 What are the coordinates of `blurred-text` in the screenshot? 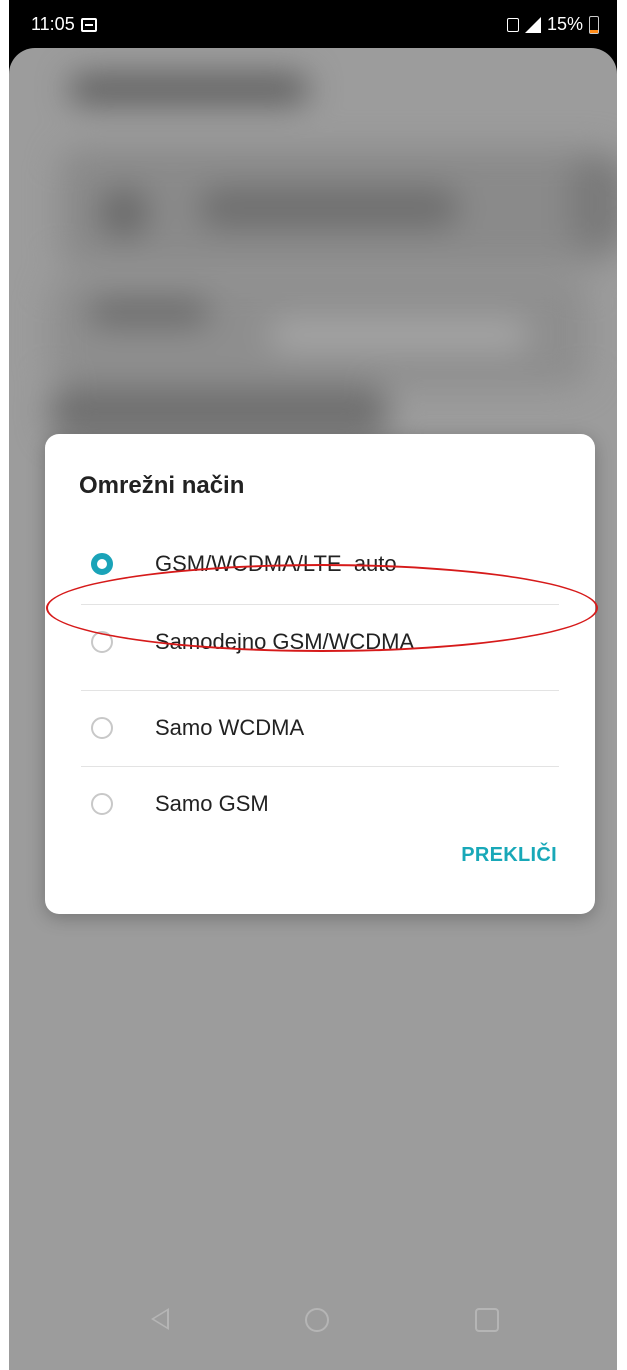 It's located at (329, 208).